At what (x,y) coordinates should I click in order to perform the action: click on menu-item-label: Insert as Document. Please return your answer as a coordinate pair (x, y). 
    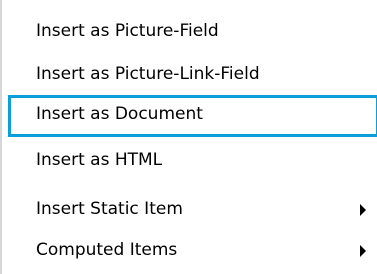
    Looking at the image, I should click on (119, 114).